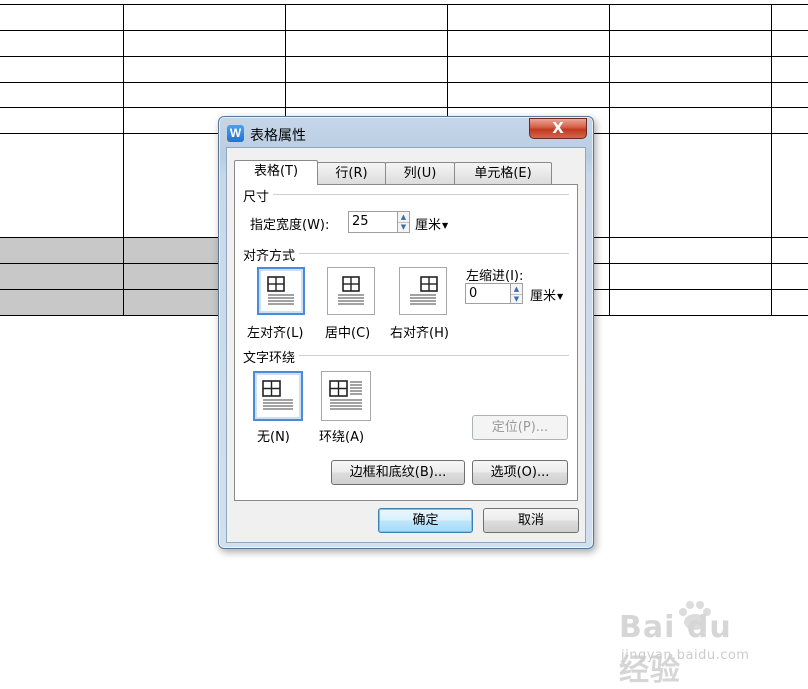 This screenshot has height=689, width=808. I want to click on left-indent-spinner: ▲ ▼, so click(516, 293).